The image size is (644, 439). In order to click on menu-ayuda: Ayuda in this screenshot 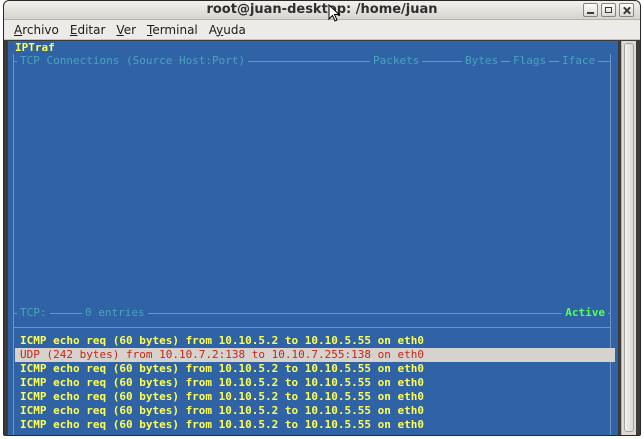, I will do `click(229, 30)`.